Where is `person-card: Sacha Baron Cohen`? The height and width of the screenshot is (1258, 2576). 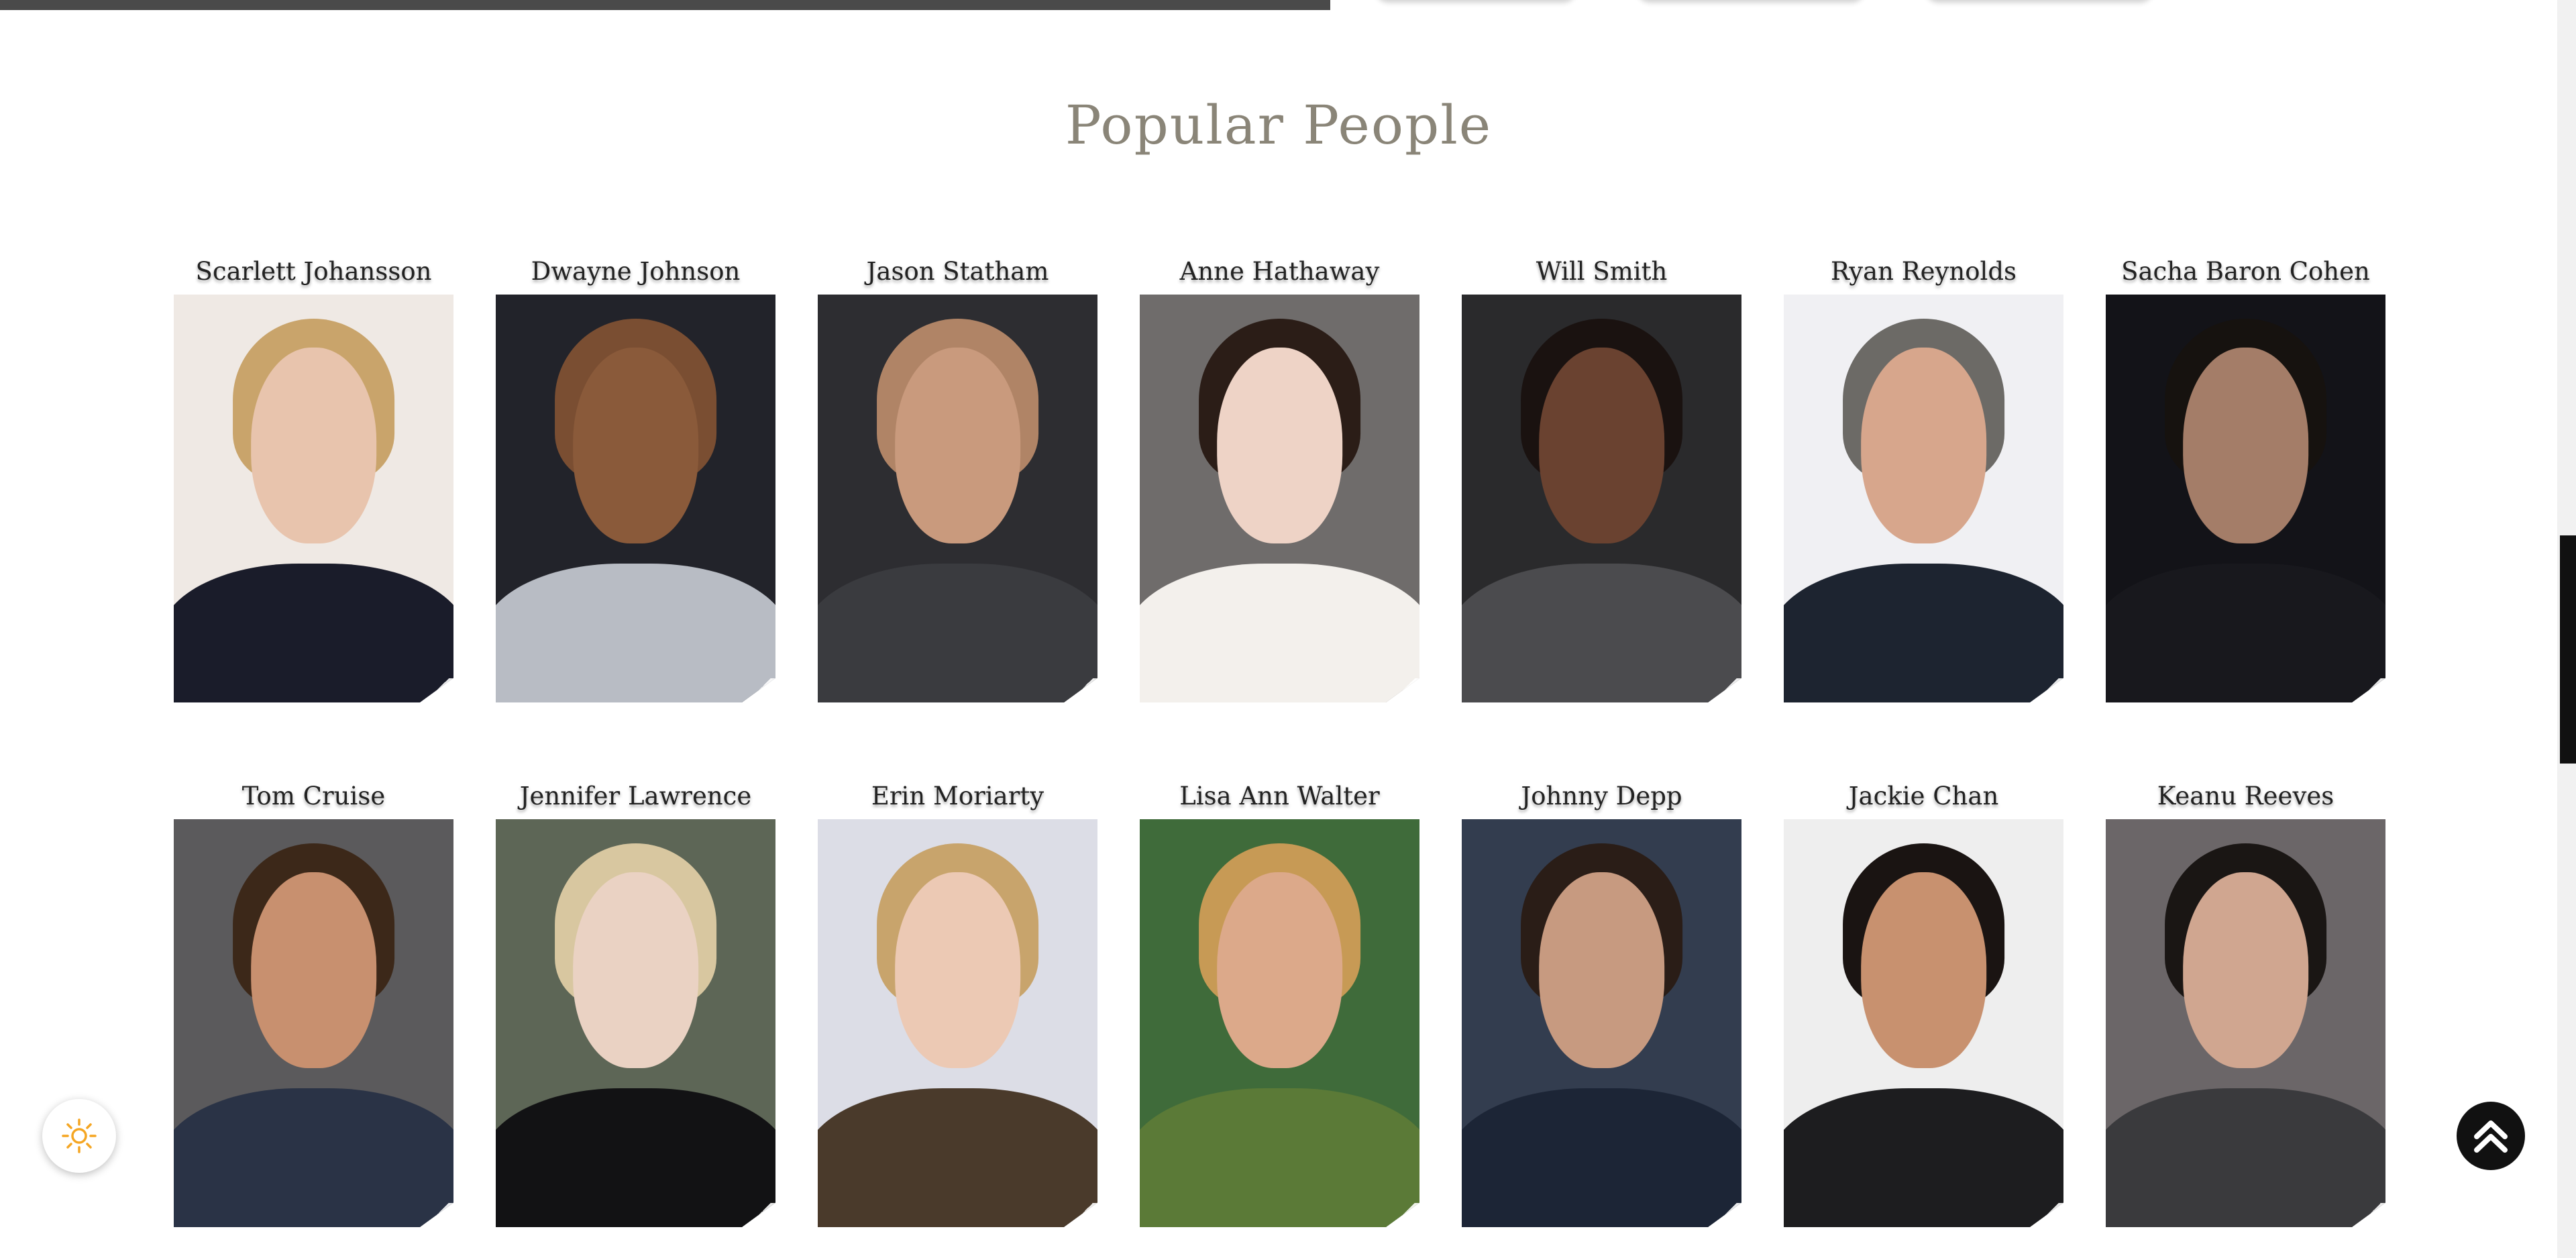 person-card: Sacha Baron Cohen is located at coordinates (2245, 477).